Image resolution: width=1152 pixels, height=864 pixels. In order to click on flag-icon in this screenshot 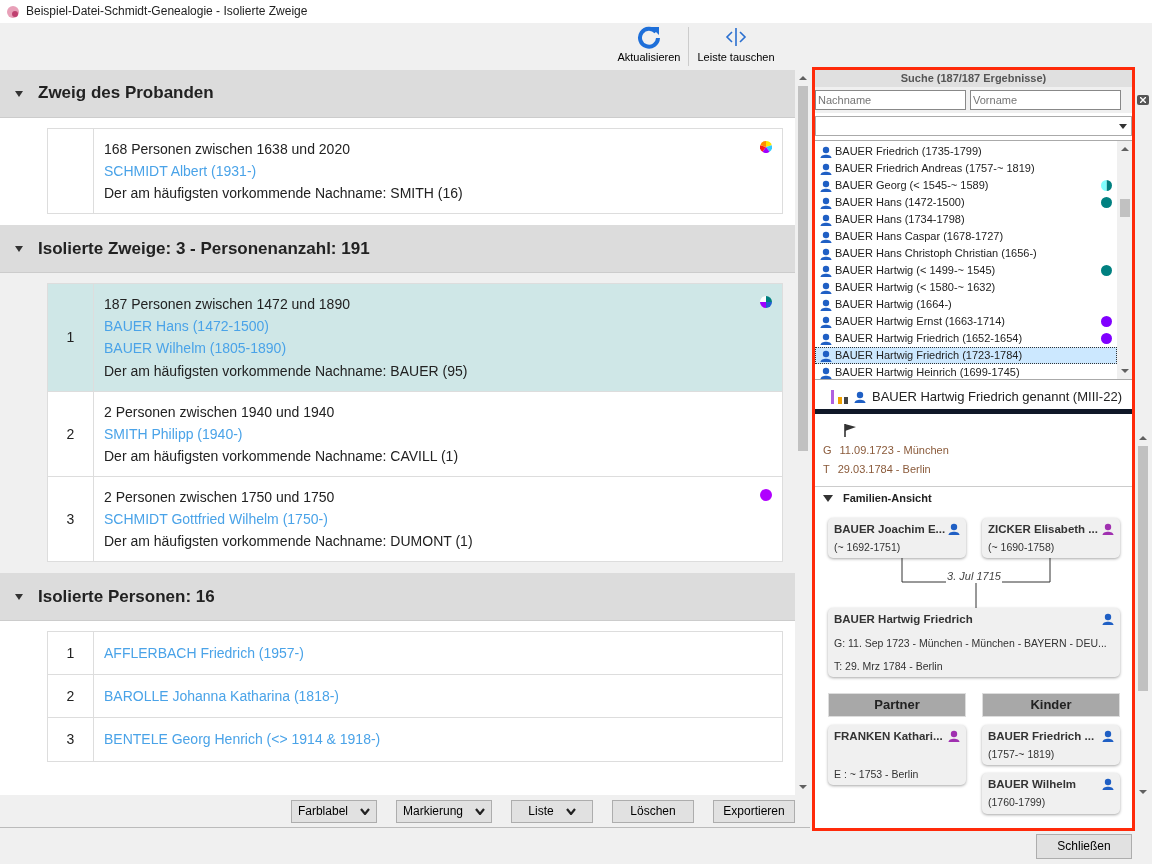, I will do `click(850, 430)`.